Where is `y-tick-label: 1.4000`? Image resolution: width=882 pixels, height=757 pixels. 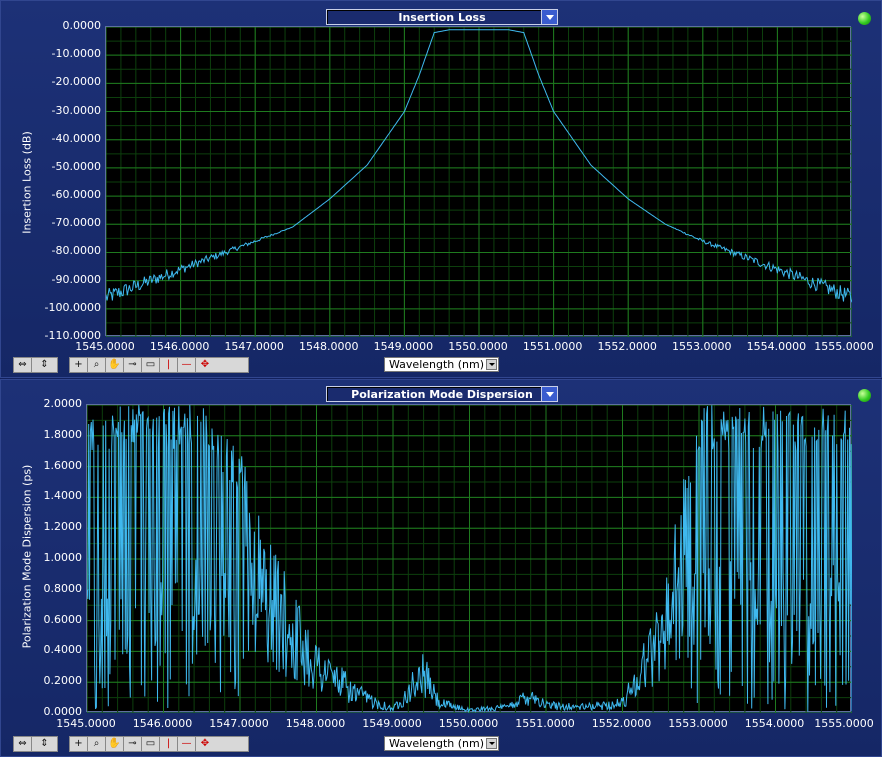 y-tick-label: 1.4000 is located at coordinates (63, 496).